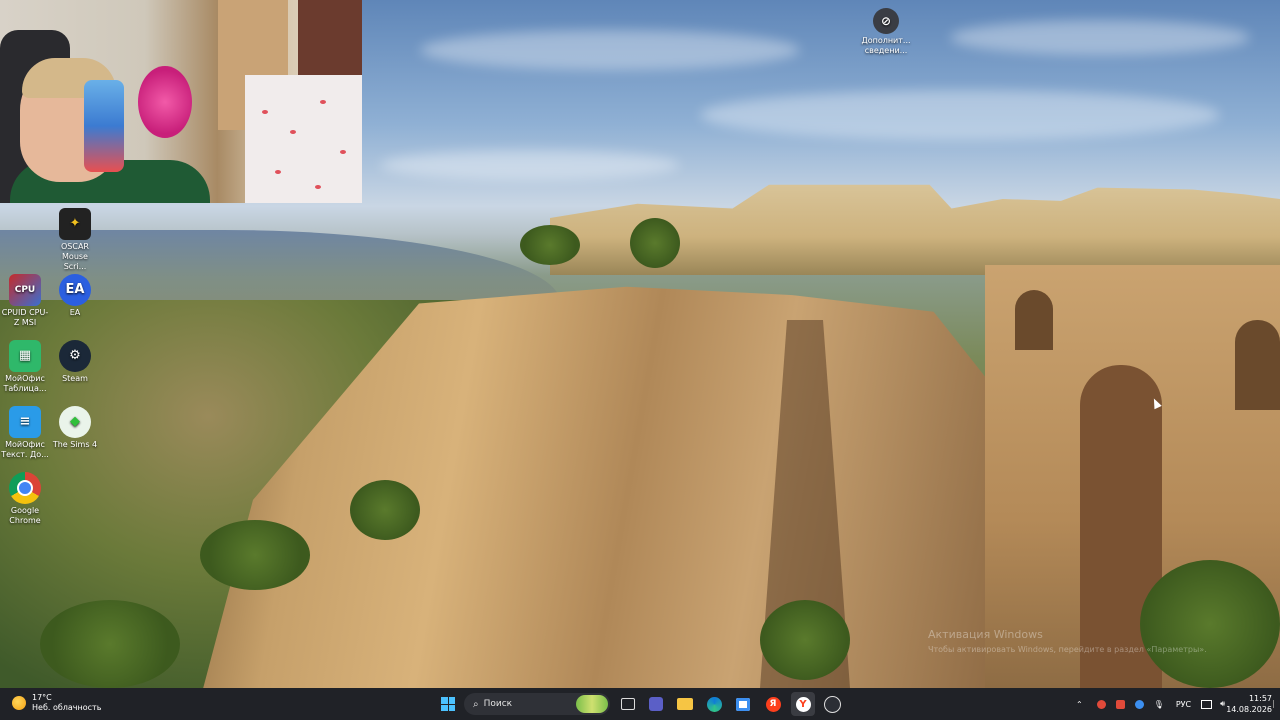 The image size is (1280, 720). Describe the element at coordinates (75, 224) in the screenshot. I see `oscar-icon: ✦` at that location.